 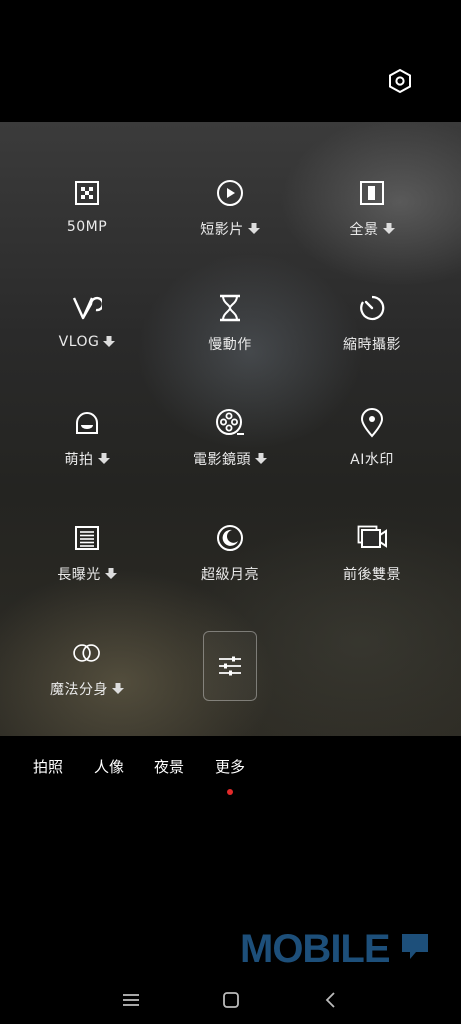 What do you see at coordinates (222, 460) in the screenshot?
I see `mode-label: 電影鏡頭` at bounding box center [222, 460].